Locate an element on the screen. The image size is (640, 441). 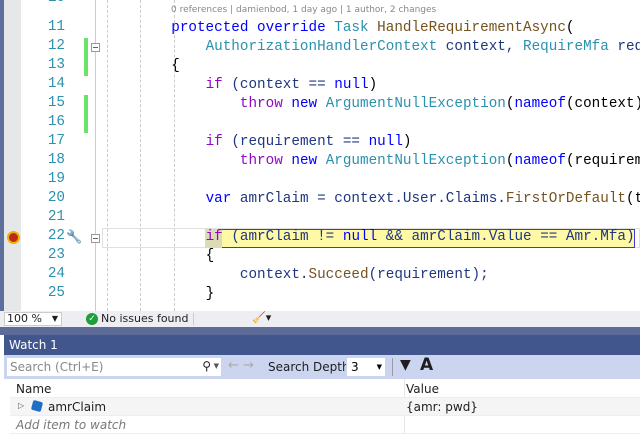
quick-action-screwdriver-icon: 🔧 is located at coordinates (74, 237).